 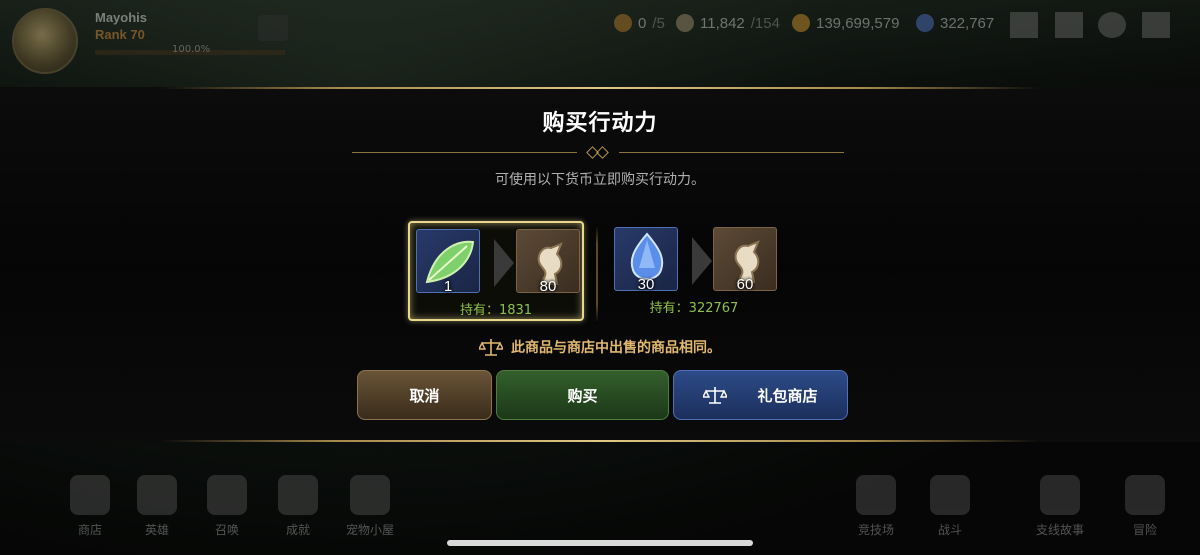 What do you see at coordinates (925, 23) in the screenshot?
I see `crystal-icon` at bounding box center [925, 23].